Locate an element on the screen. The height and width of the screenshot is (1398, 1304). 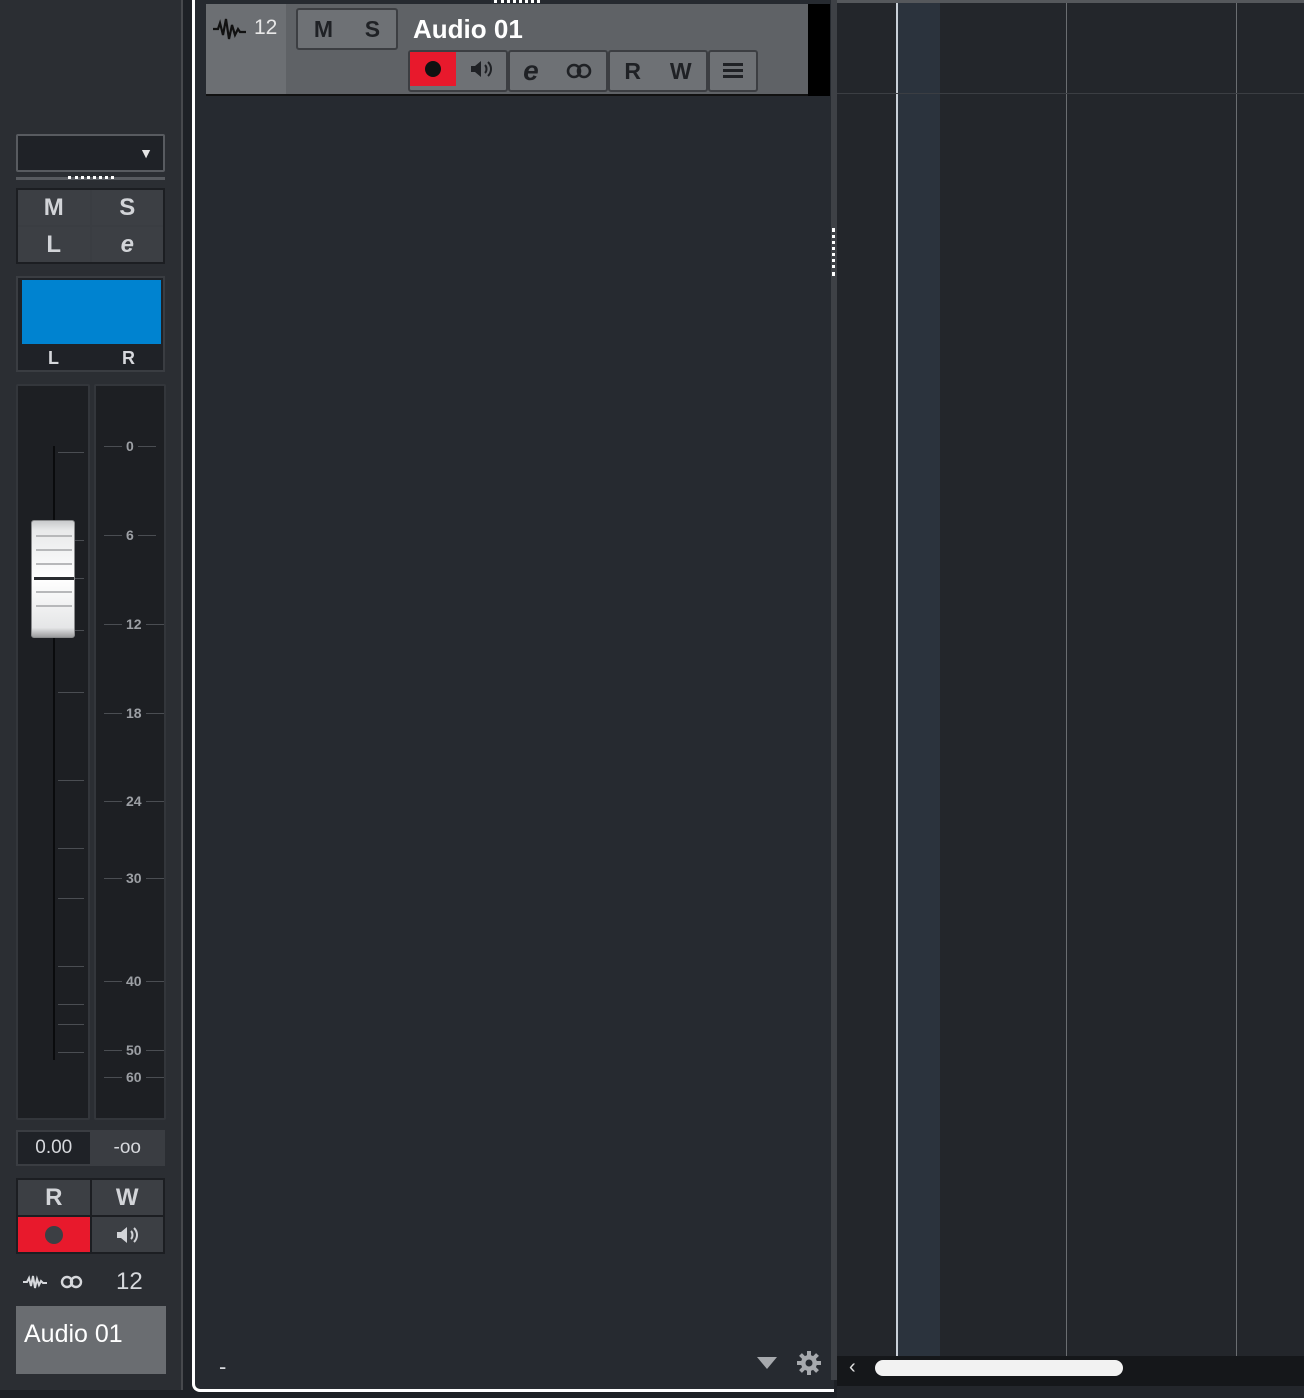
meter-scale-label: 18 is located at coordinates (134, 713).